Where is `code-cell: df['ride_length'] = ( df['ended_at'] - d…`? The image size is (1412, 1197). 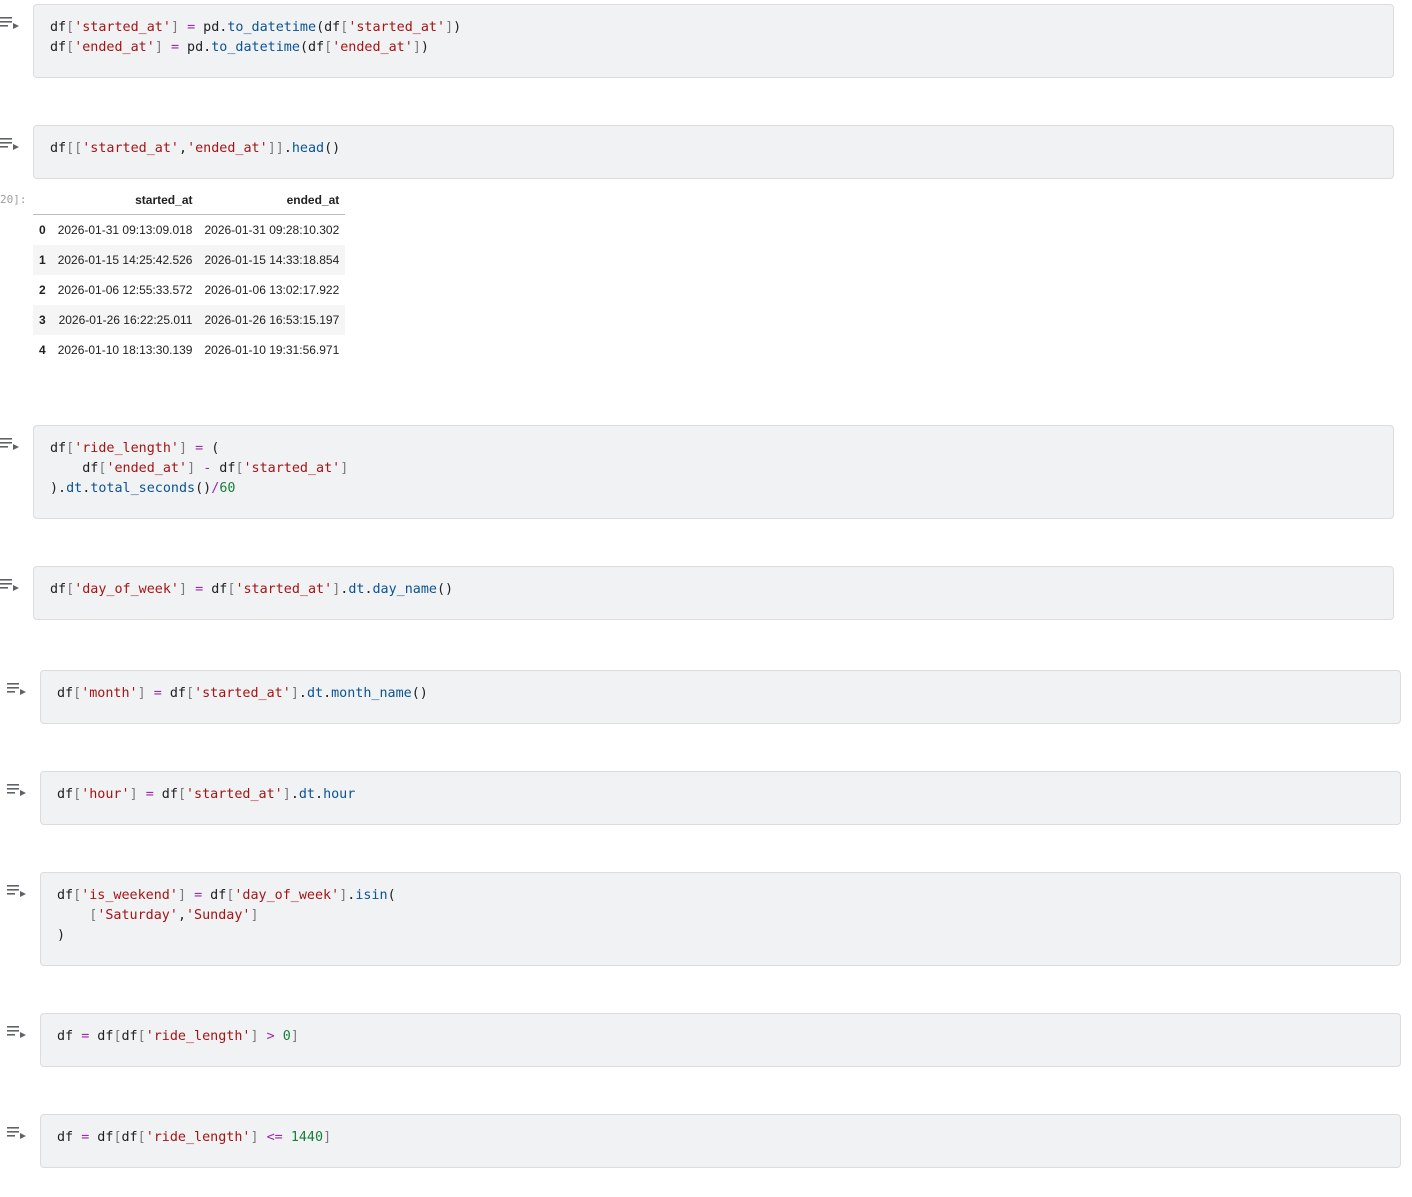
code-cell: df['ride_length'] = ( df['ended_at'] - d… is located at coordinates (697, 472).